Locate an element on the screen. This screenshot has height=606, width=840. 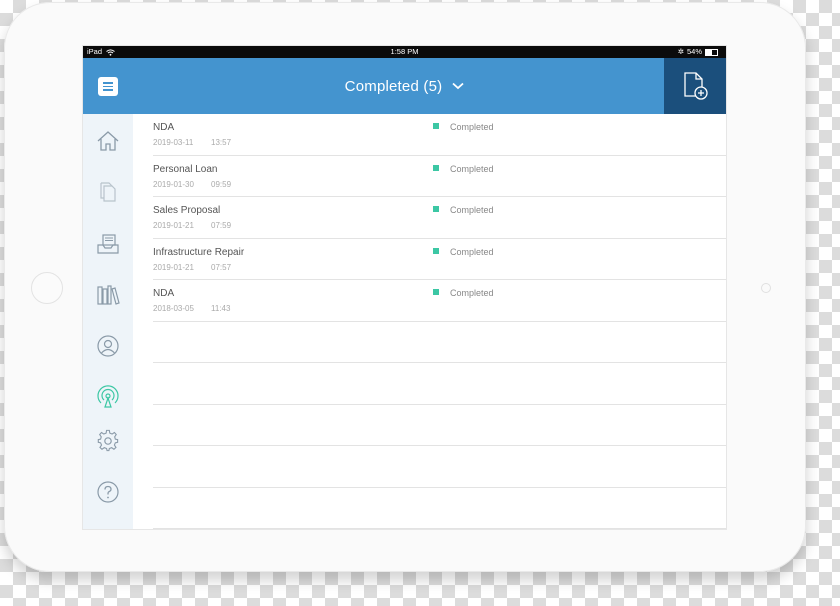
add-document-button is located at coordinates (695, 86).